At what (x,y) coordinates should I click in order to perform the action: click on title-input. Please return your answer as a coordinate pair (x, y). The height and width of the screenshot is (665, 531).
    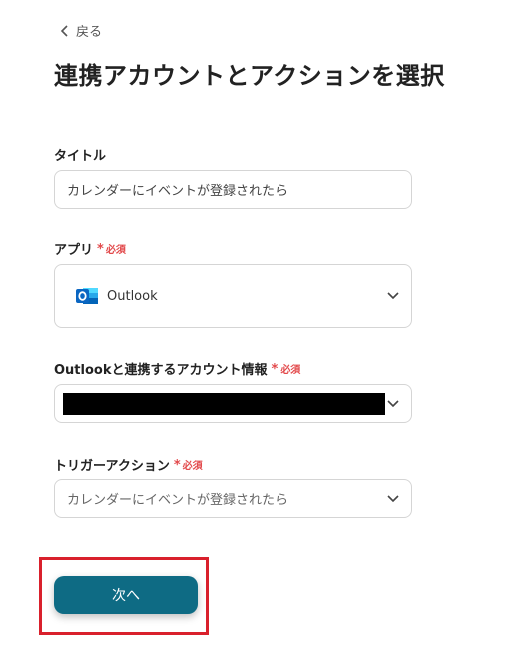
    Looking at the image, I should click on (233, 189).